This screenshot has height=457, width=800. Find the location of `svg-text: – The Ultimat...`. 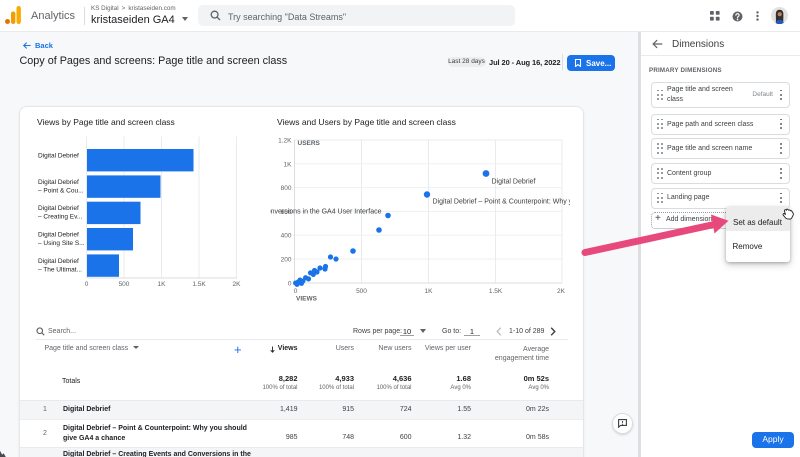

svg-text: – The Ultimat... is located at coordinates (60, 269).